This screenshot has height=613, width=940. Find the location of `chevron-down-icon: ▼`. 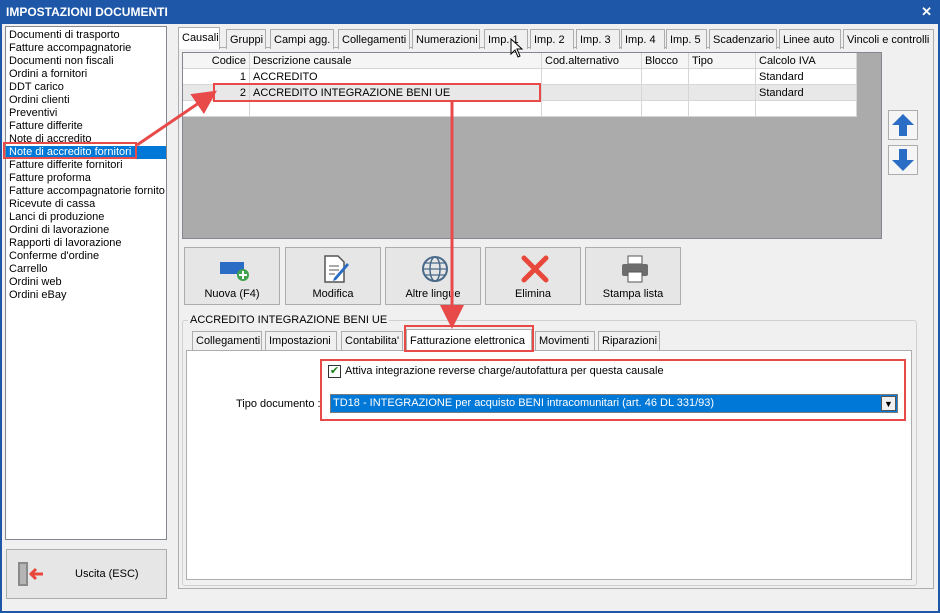

chevron-down-icon: ▼ is located at coordinates (888, 403).